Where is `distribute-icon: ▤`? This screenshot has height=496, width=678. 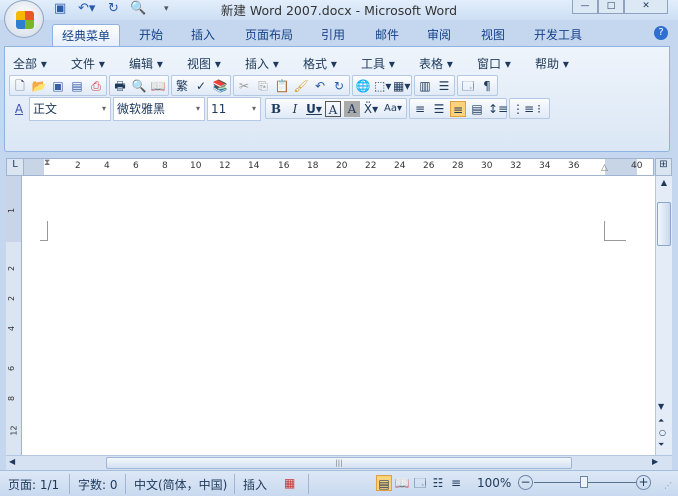 distribute-icon: ▤ is located at coordinates (477, 109).